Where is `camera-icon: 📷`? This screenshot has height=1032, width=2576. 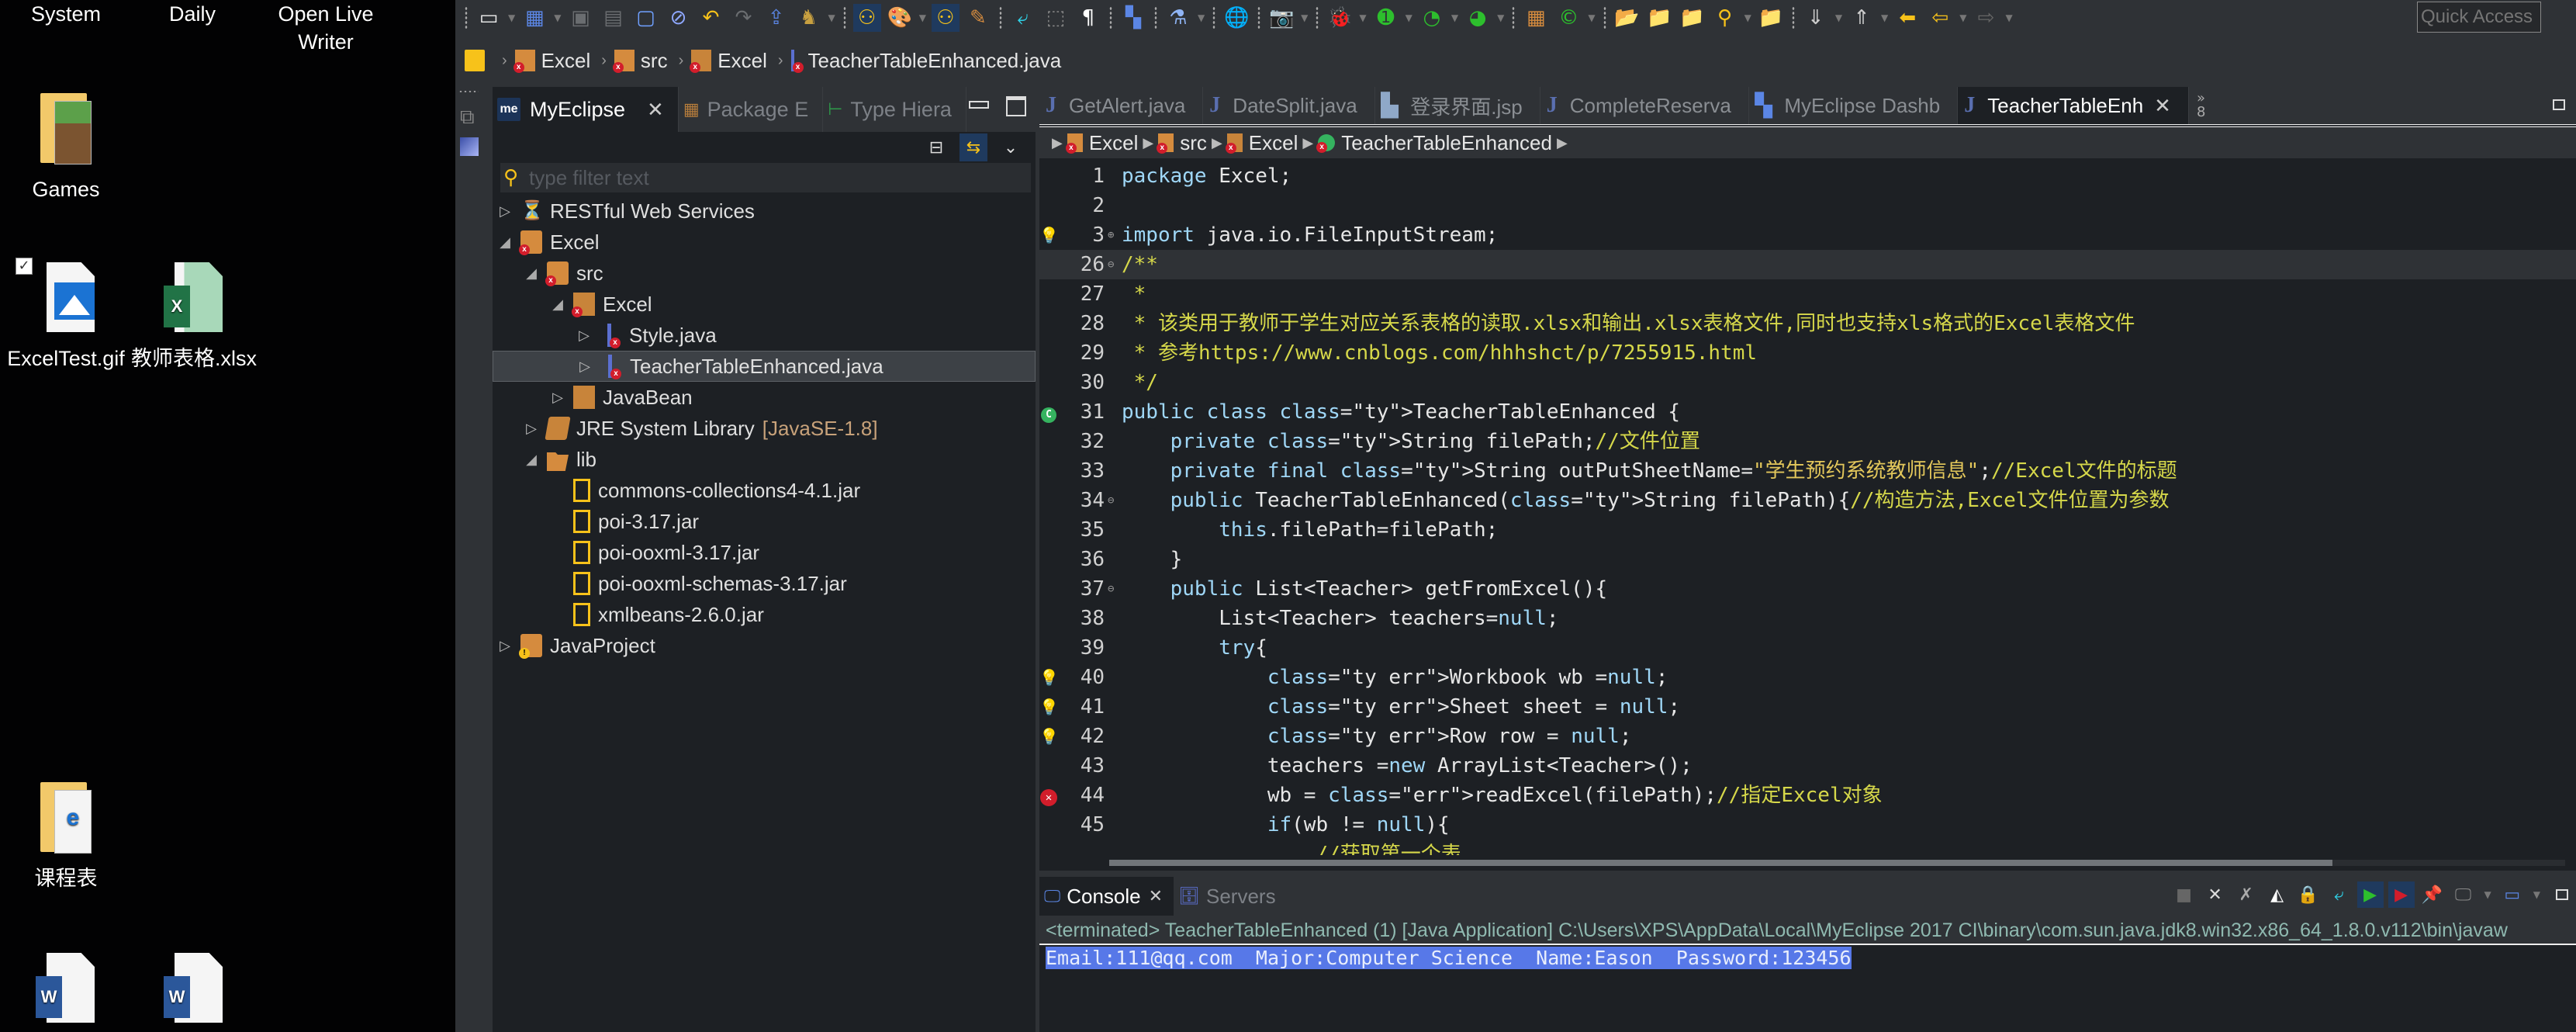
camera-icon: 📷 is located at coordinates (1281, 18).